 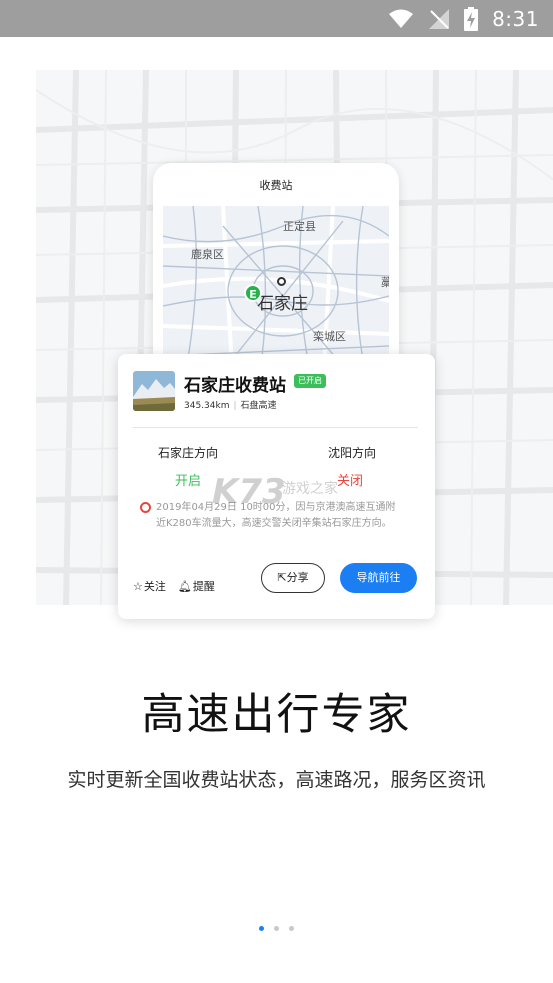 What do you see at coordinates (249, 492) in the screenshot?
I see `watermark-brand: K73` at bounding box center [249, 492].